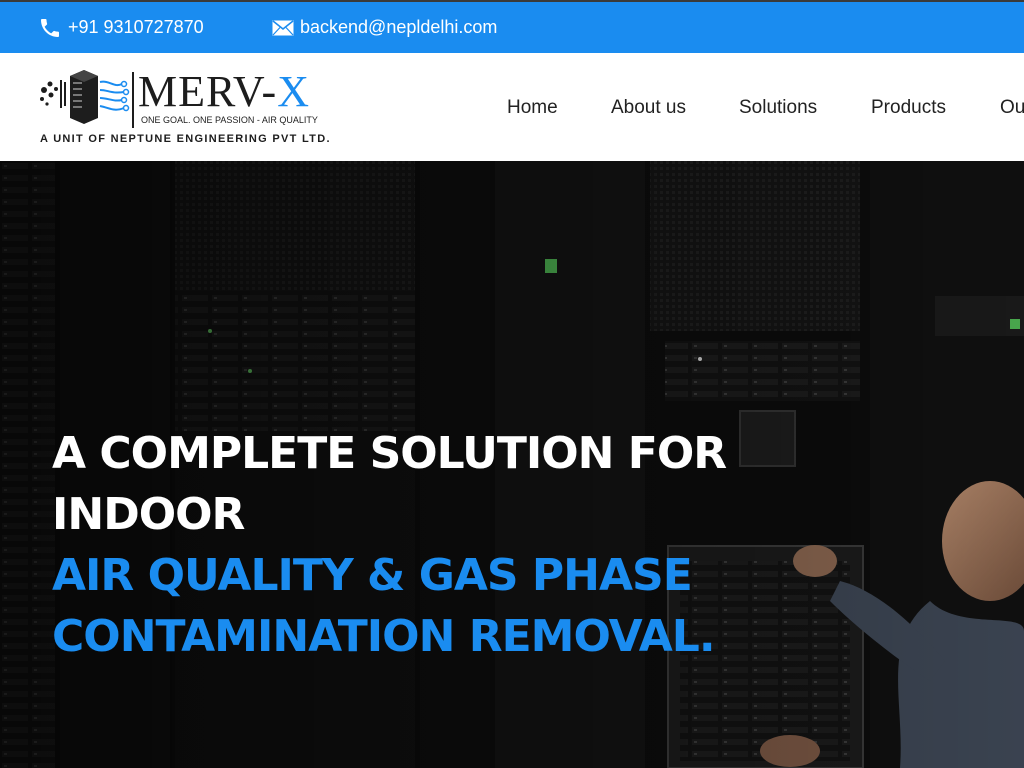  What do you see at coordinates (512, 26) in the screenshot?
I see `contact-bar: +91 9310727870 backend@nepldelhi.com` at bounding box center [512, 26].